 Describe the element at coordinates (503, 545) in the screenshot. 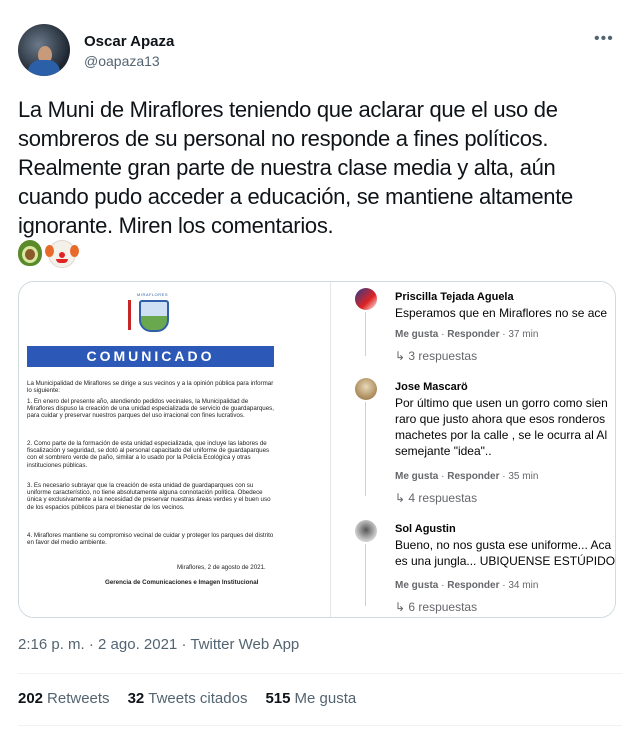

I see `comment-text-line: Bueno, no nos gusta ese uniforme... Aca` at that location.